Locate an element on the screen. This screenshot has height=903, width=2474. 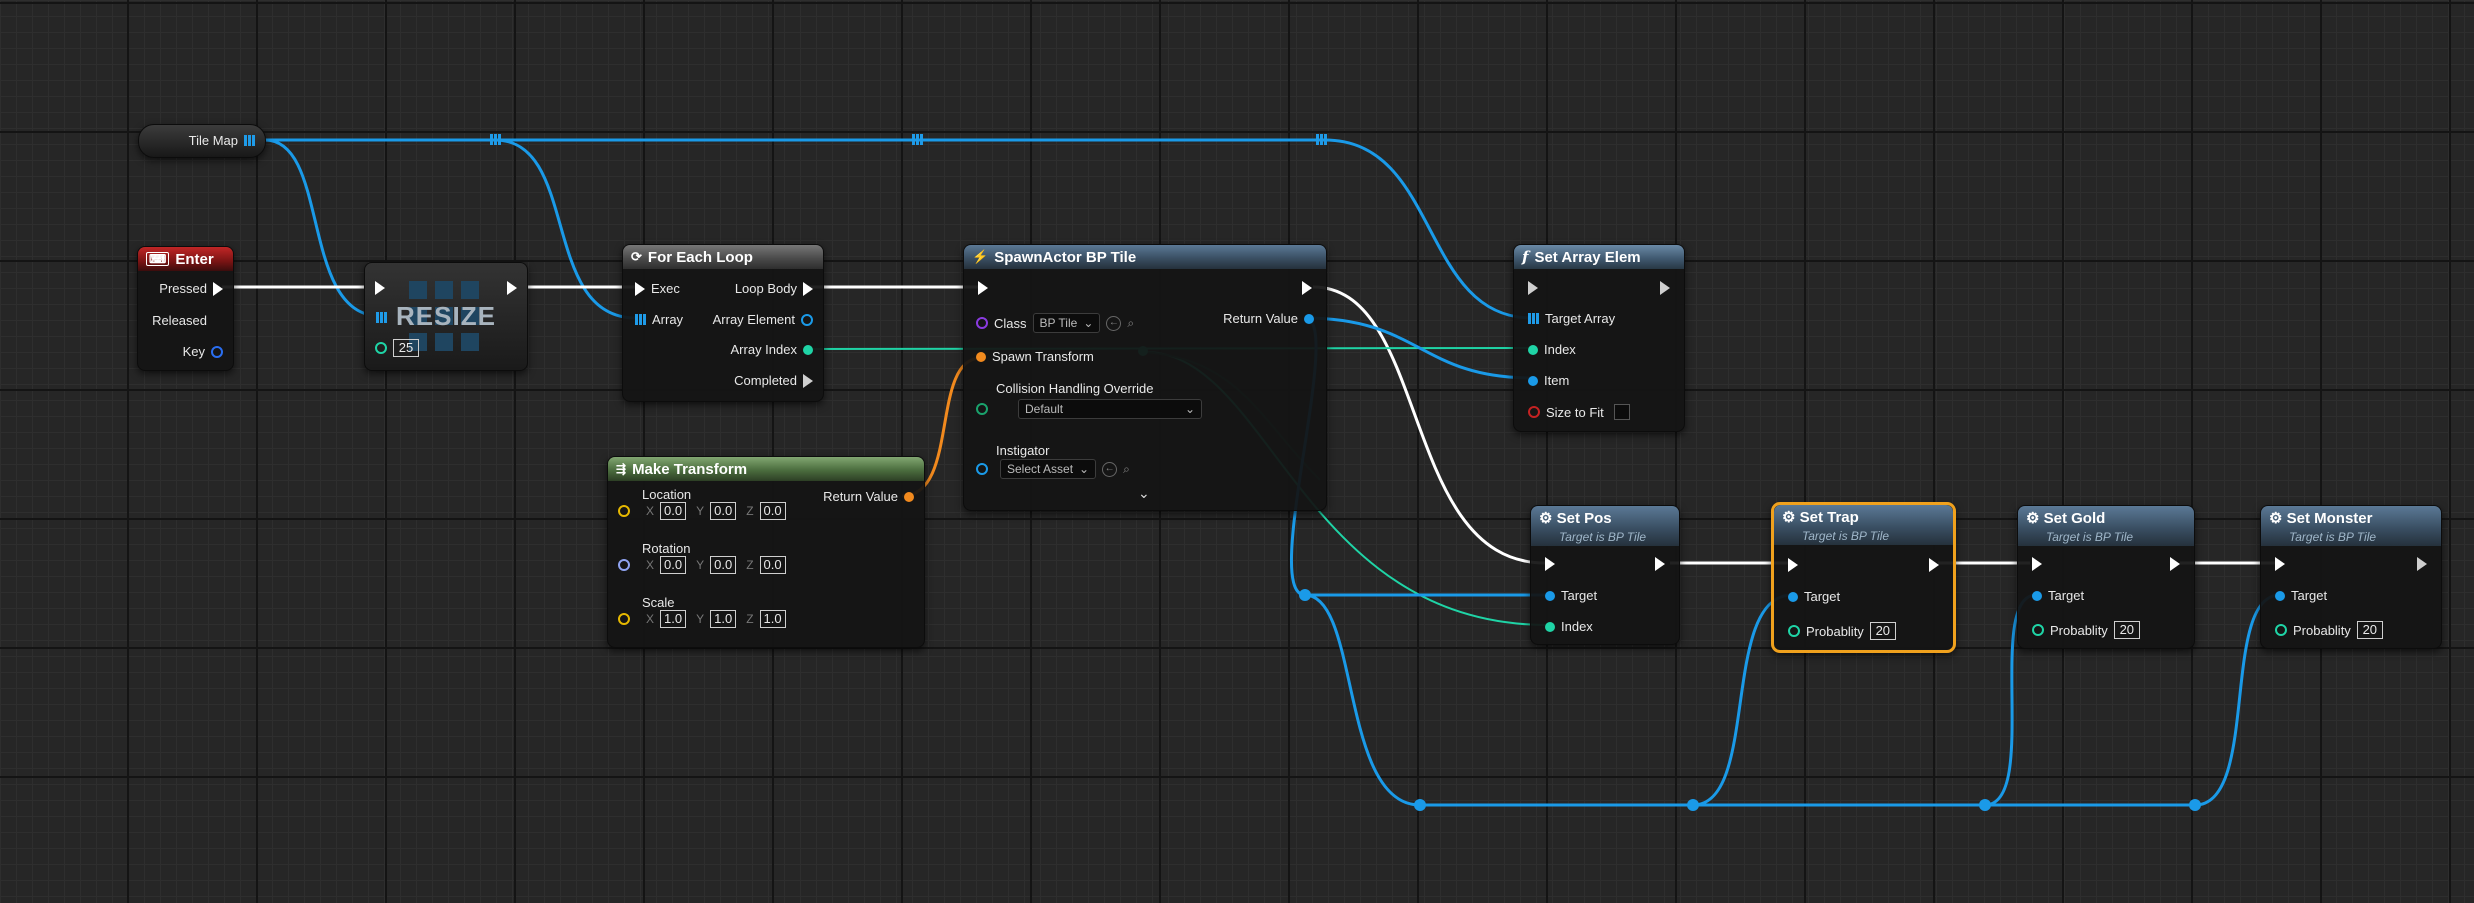
tile-map-variable-node: Tile Map is located at coordinates (202, 141).